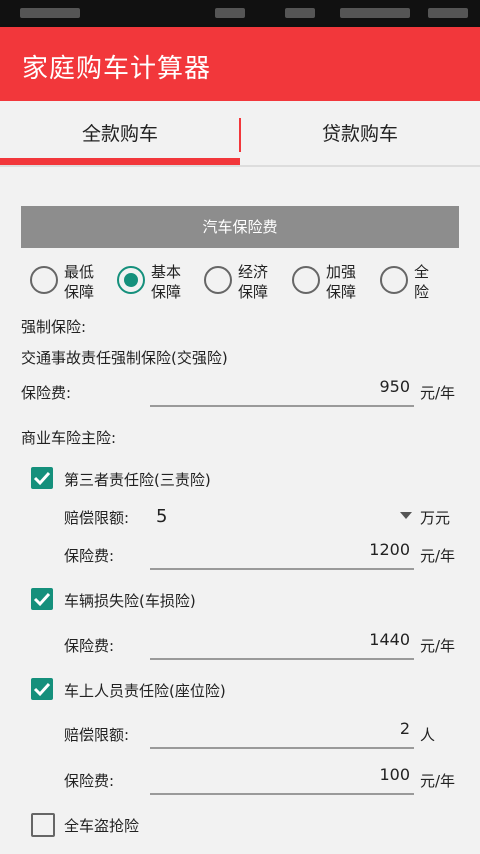  I want to click on third-party-limit-unit: 万元, so click(435, 518).